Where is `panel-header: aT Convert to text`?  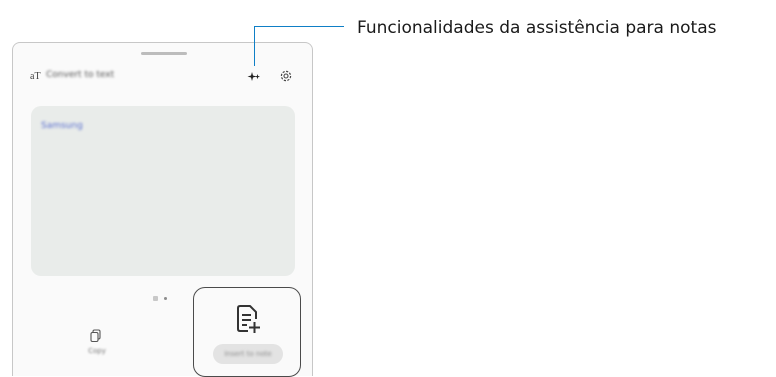 panel-header: aT Convert to text is located at coordinates (162, 73).